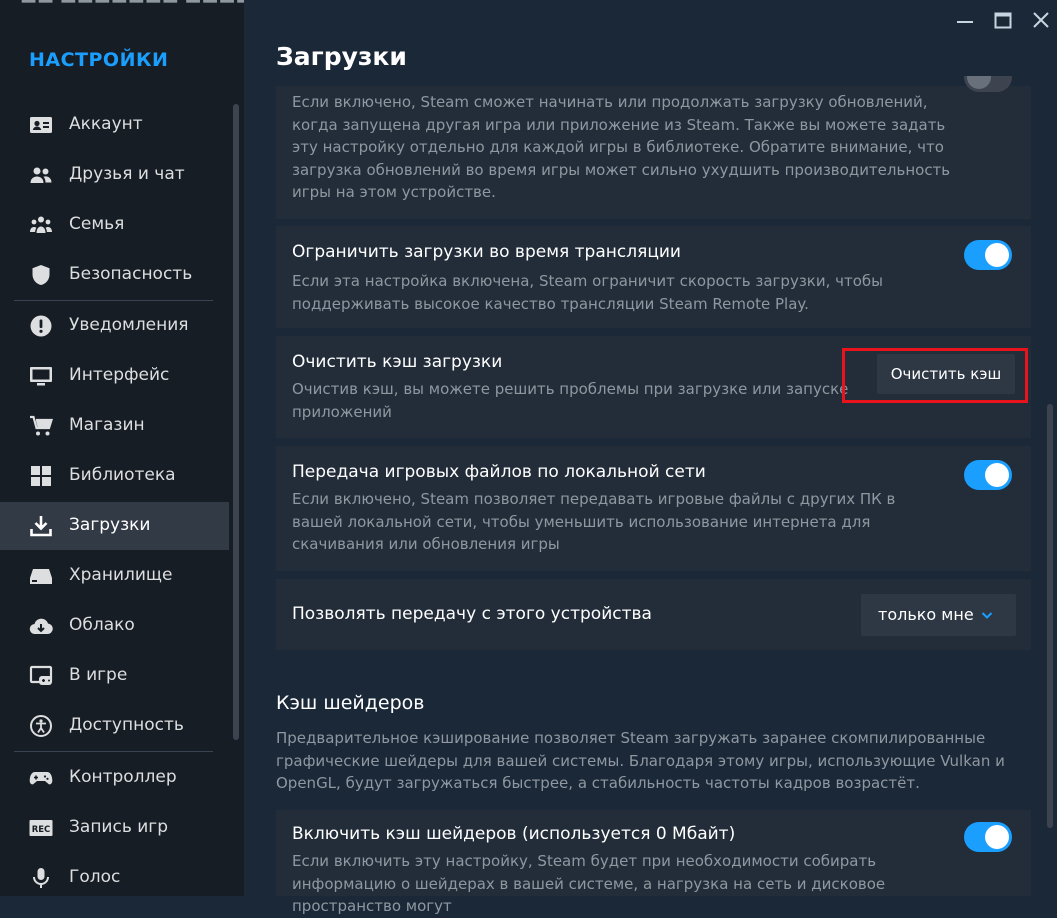 This screenshot has height=918, width=1057. I want to click on maximize-icon, so click(1003, 20).